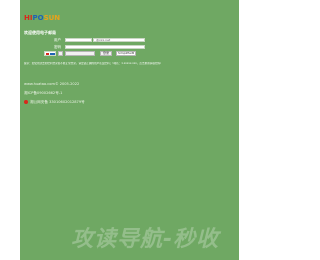  Describe the element at coordinates (52, 18) in the screenshot. I see `logo-part-3: SUN` at that location.